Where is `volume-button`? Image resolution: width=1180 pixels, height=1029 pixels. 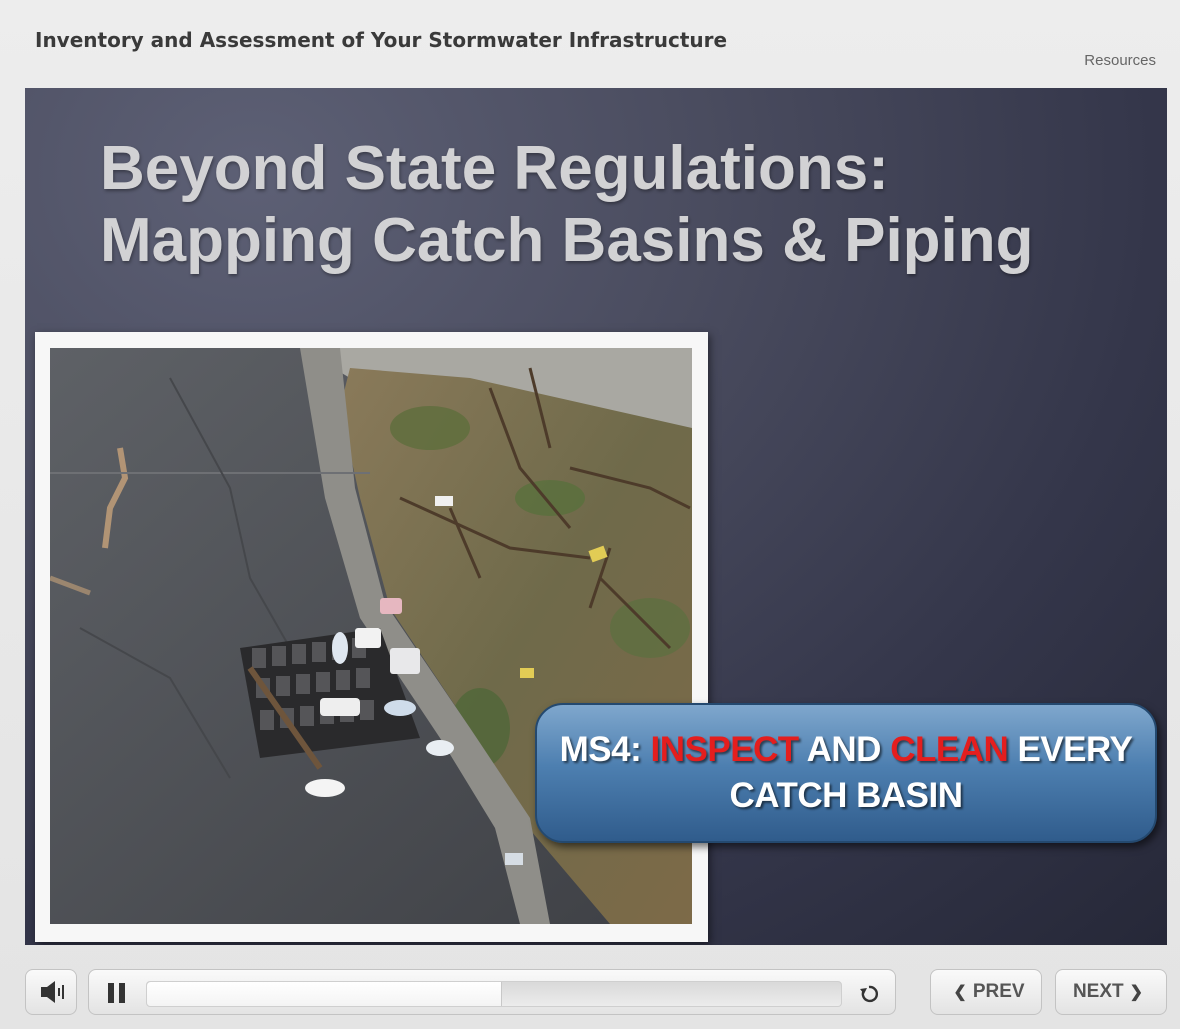 volume-button is located at coordinates (51, 992).